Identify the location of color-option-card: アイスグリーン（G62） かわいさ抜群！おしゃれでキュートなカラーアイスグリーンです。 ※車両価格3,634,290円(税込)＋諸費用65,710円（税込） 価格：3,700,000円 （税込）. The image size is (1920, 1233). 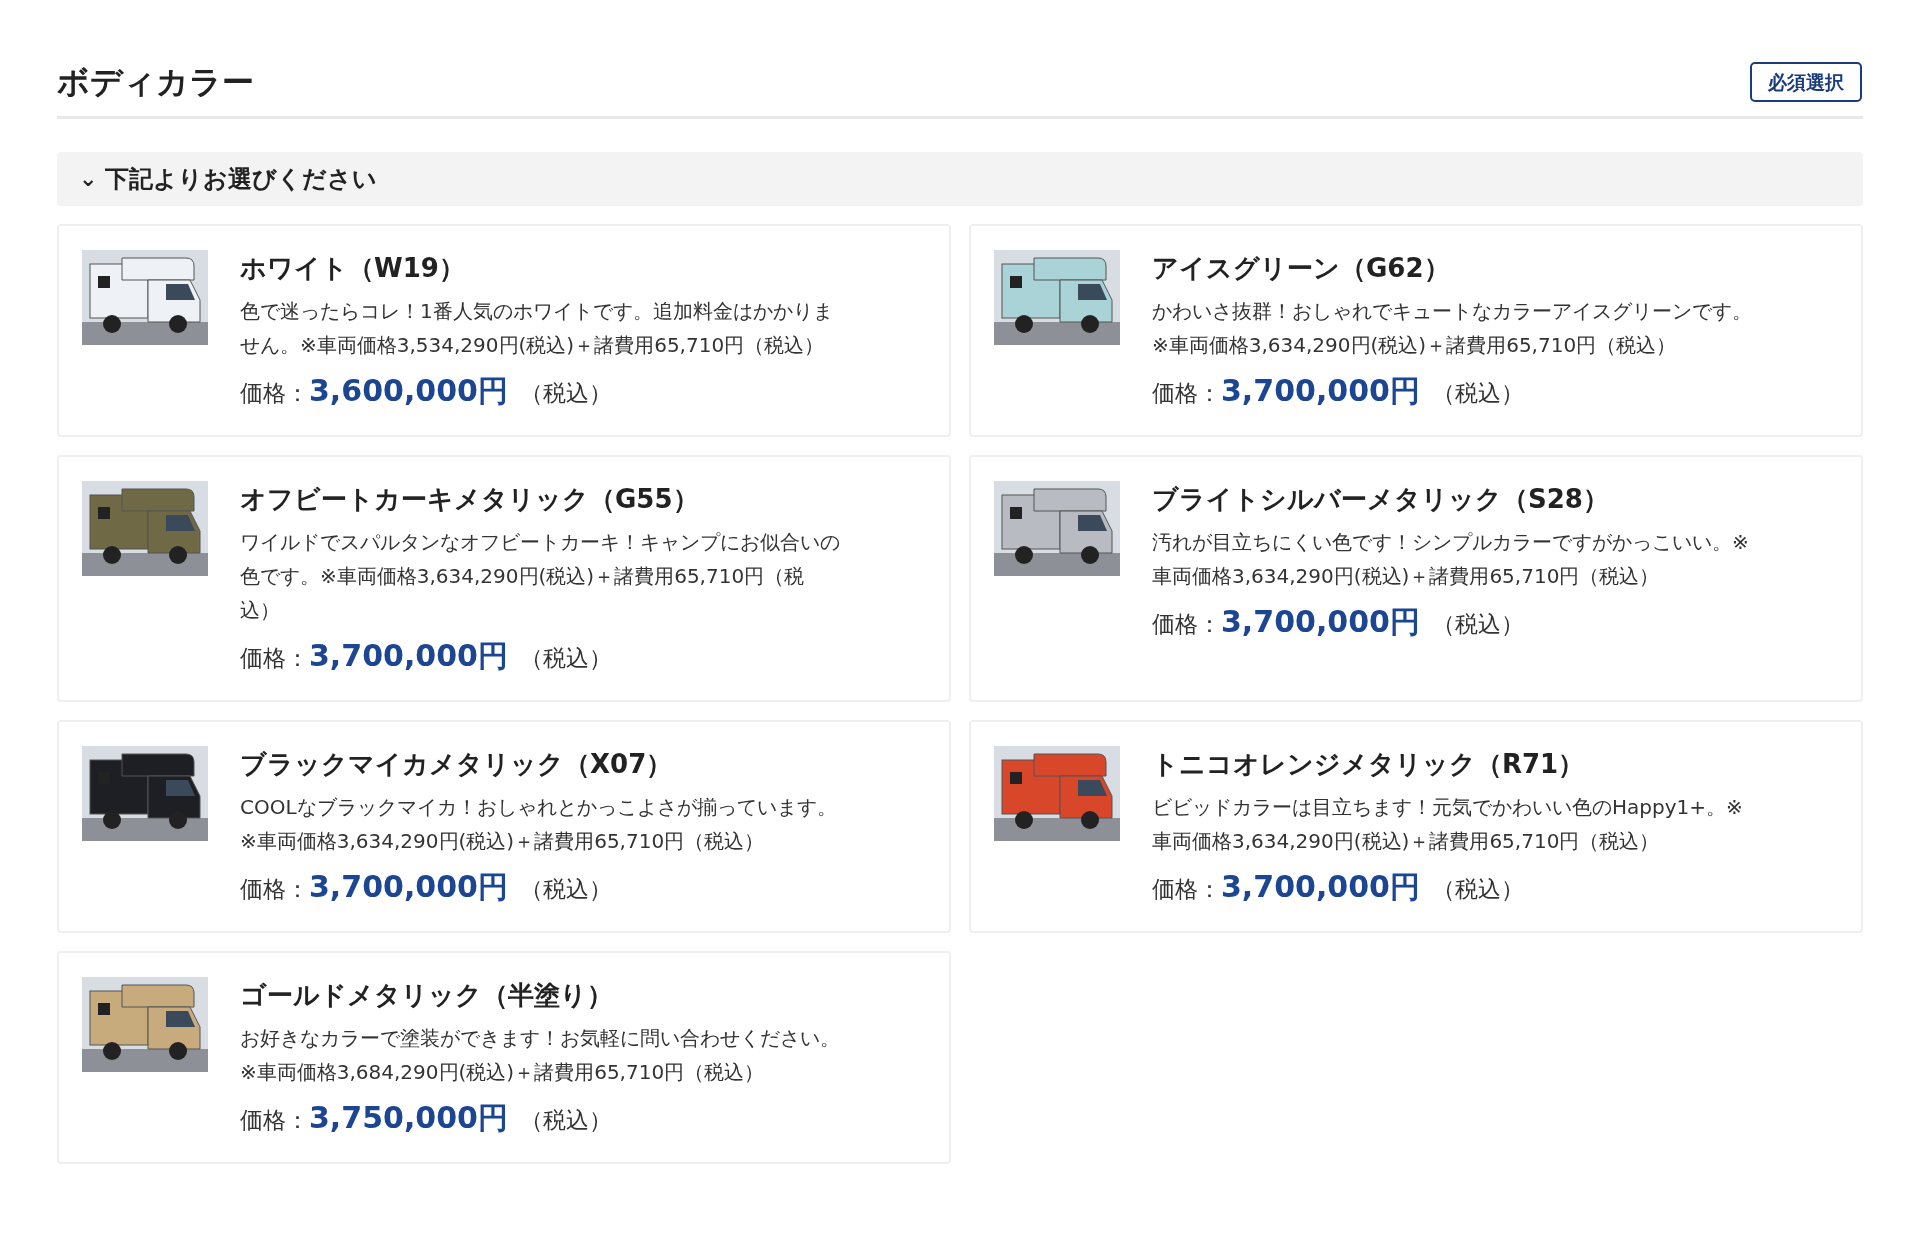
(1416, 330).